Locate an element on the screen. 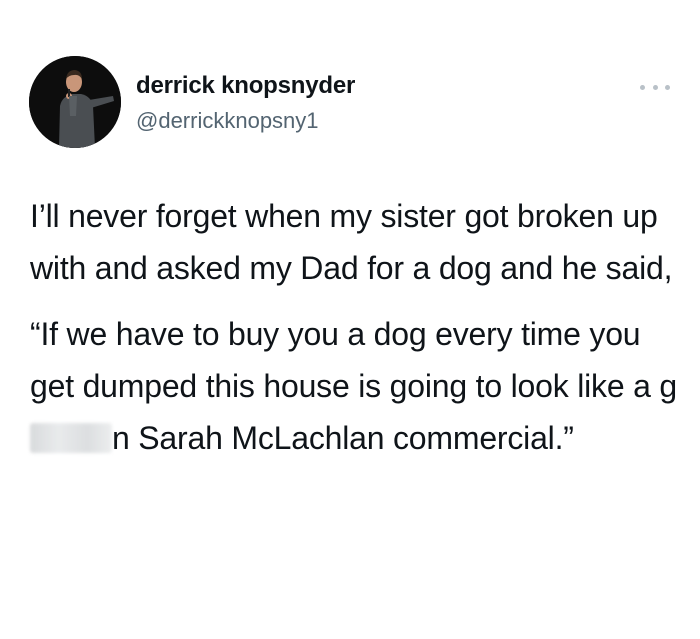 The image size is (700, 639). tweet-quote-end: n Sarah McLachlan commercial.” is located at coordinates (343, 438).